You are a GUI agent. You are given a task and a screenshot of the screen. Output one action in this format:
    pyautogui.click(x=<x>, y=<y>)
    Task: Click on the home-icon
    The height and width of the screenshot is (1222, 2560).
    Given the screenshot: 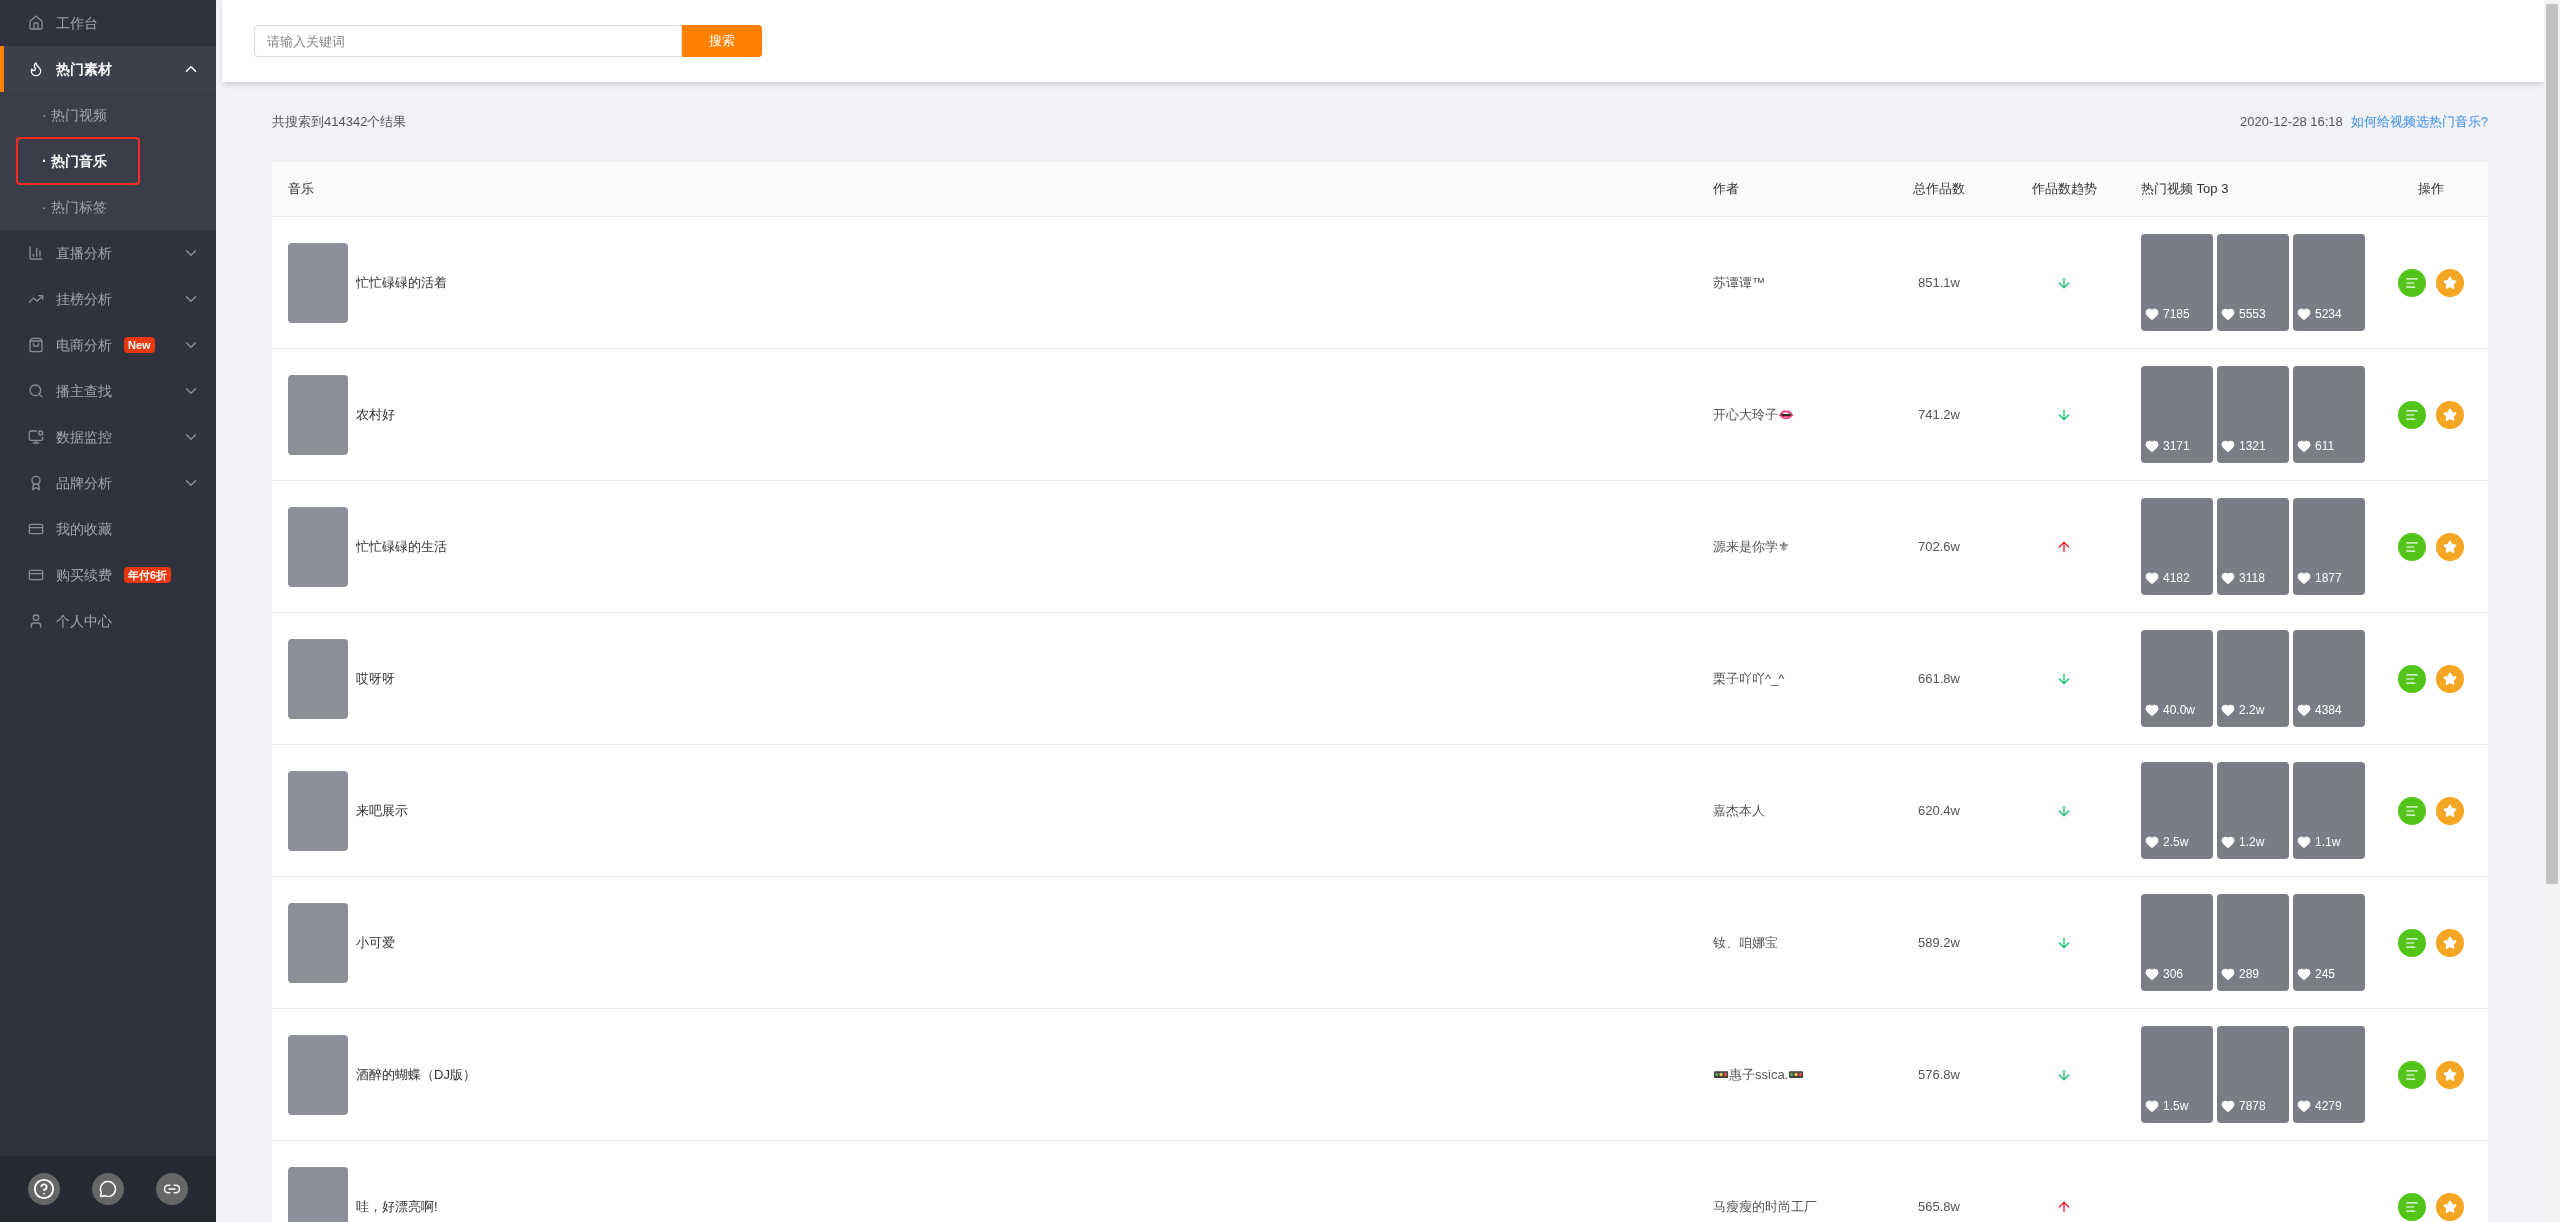 What is the action you would take?
    pyautogui.click(x=36, y=23)
    